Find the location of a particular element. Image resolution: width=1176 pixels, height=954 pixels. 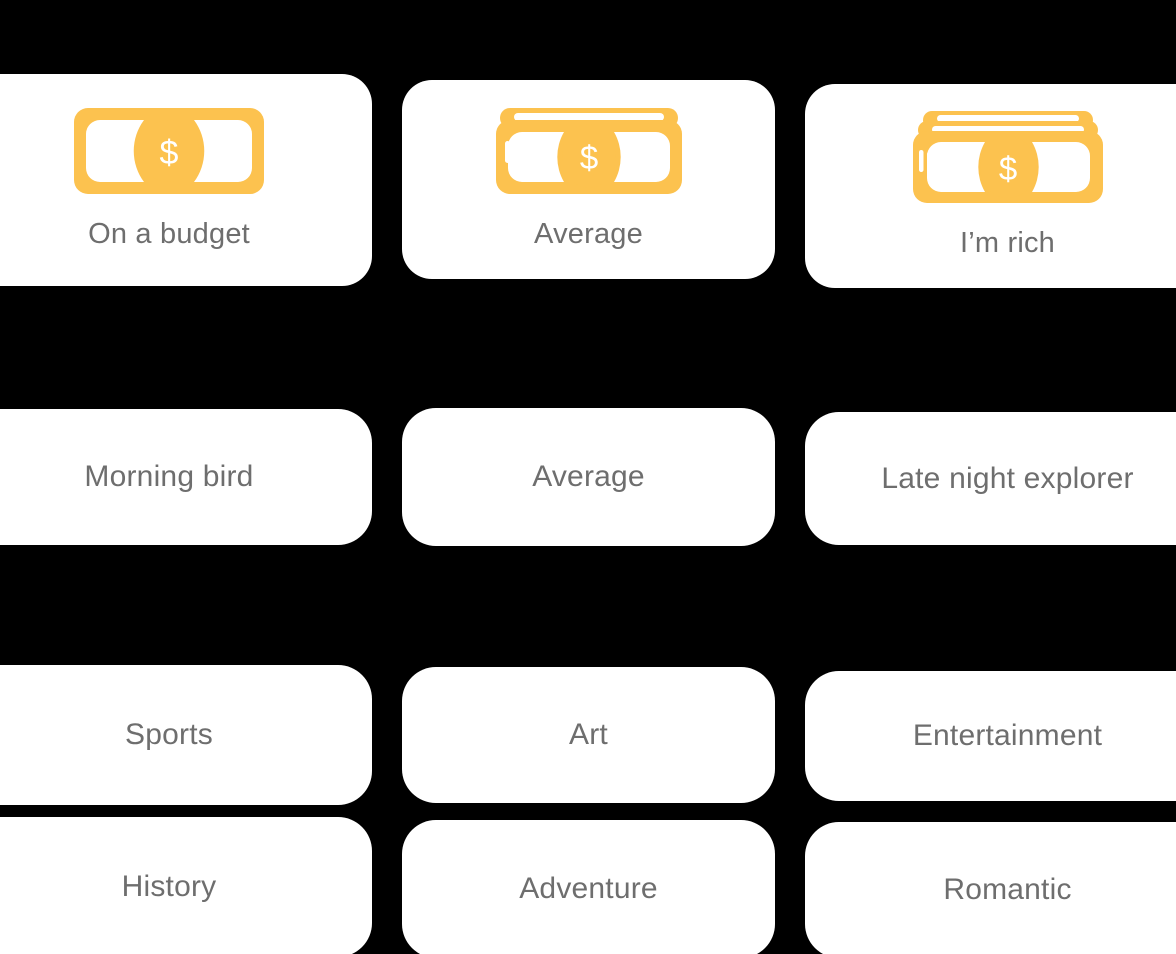

option-card-average-budget: $ Average is located at coordinates (588, 179).